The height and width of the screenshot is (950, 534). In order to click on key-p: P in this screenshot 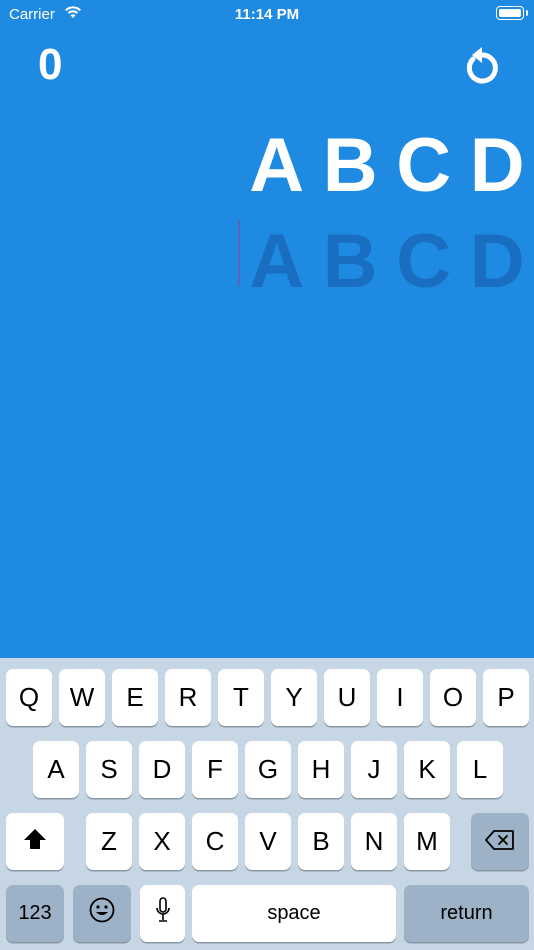, I will do `click(506, 697)`.